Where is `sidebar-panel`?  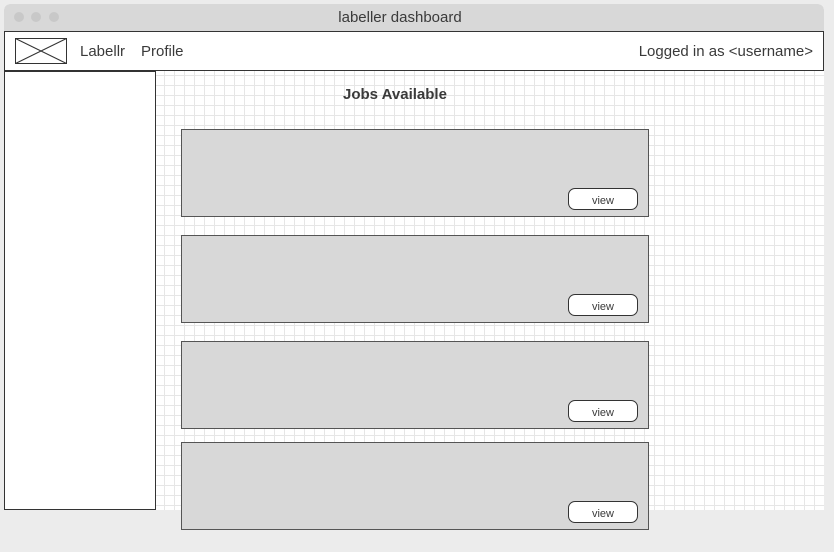
sidebar-panel is located at coordinates (80, 290).